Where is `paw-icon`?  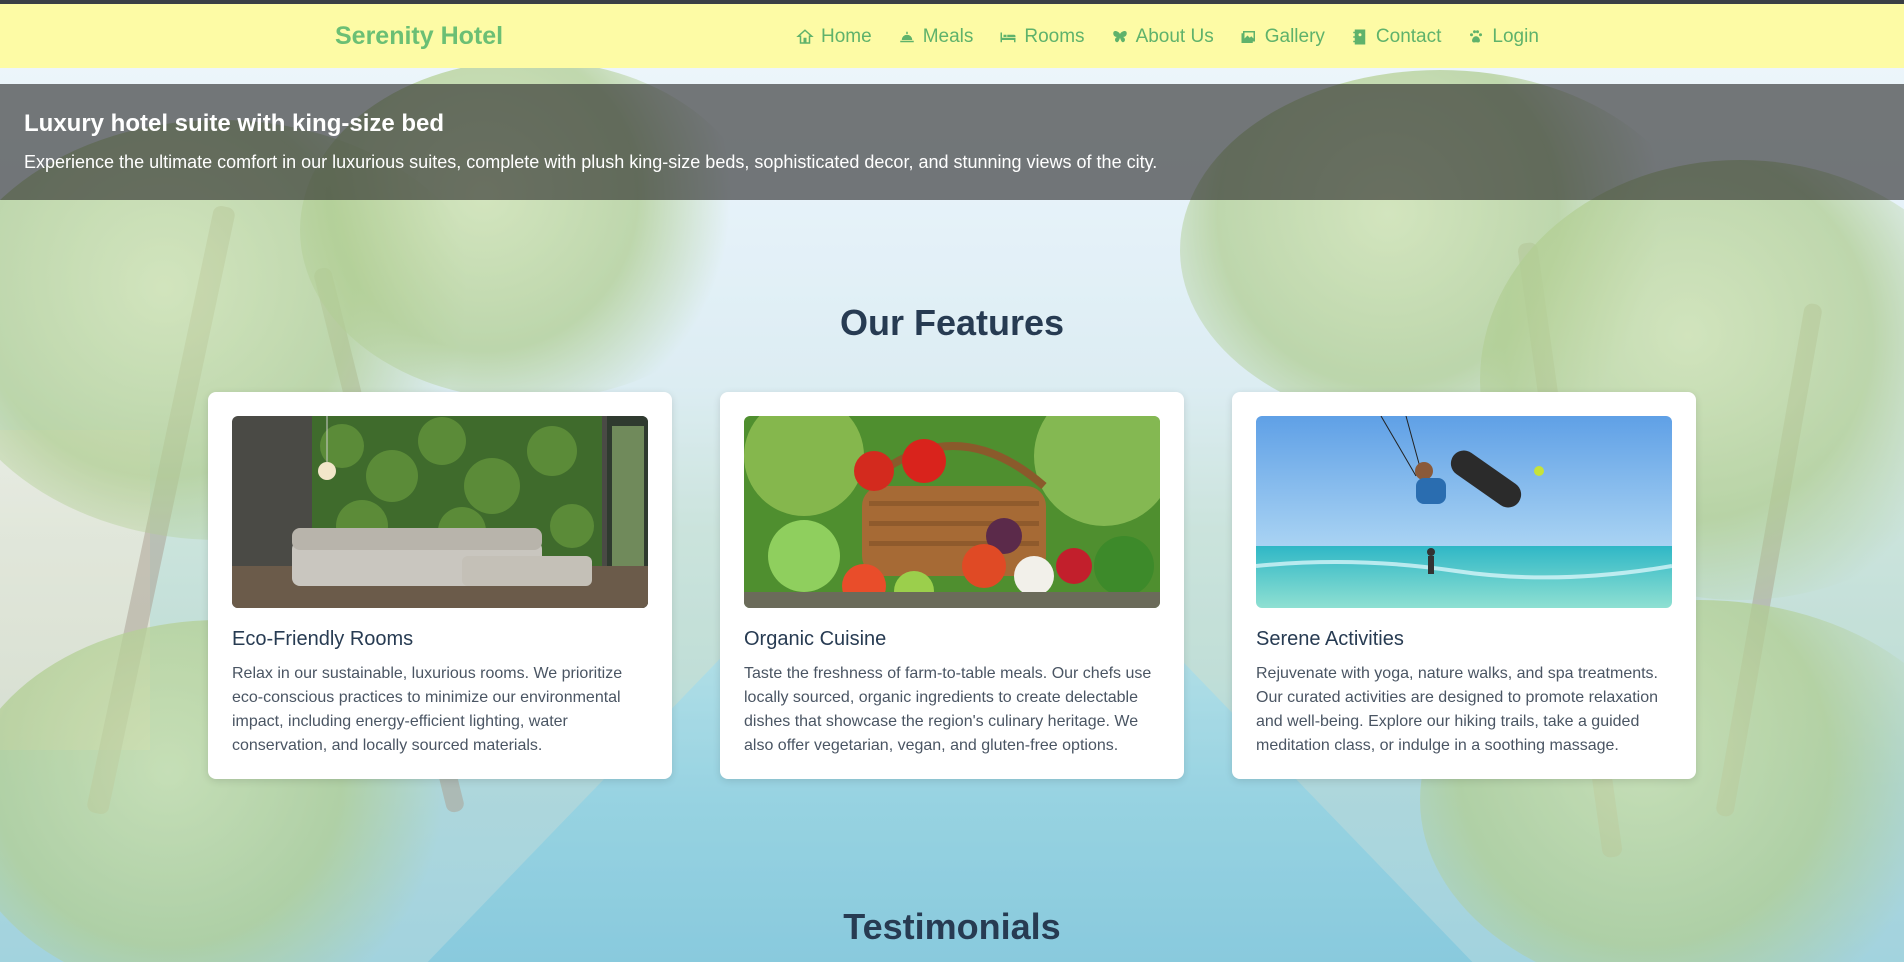 paw-icon is located at coordinates (1476, 36).